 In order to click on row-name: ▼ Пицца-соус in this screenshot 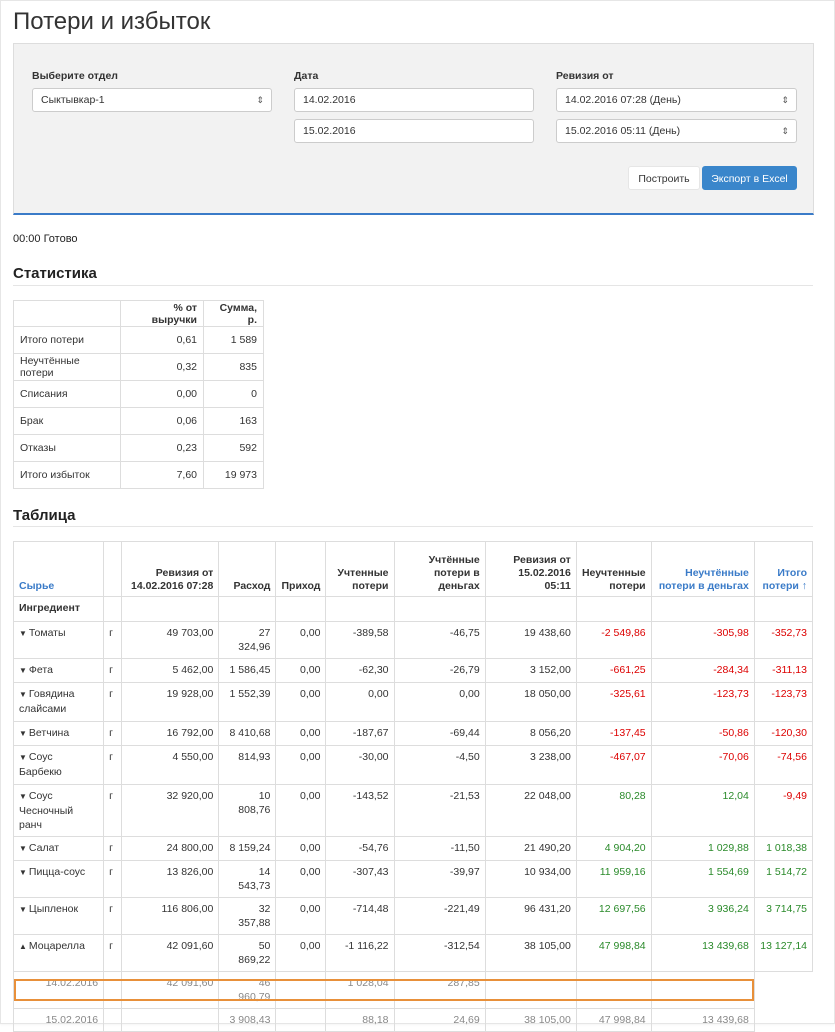, I will do `click(58, 879)`.